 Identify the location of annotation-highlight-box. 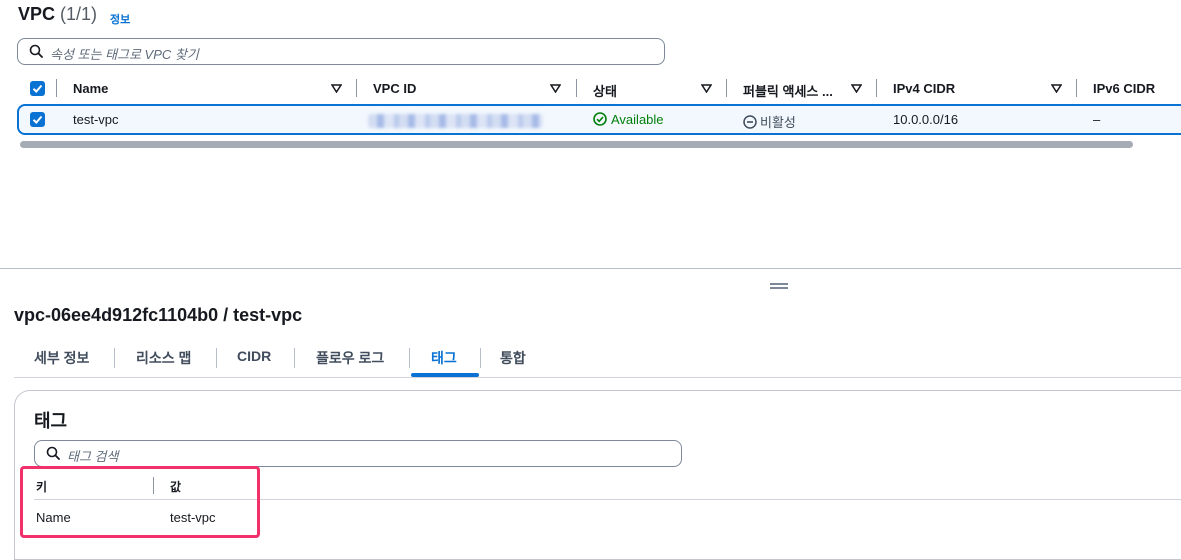
(140, 502).